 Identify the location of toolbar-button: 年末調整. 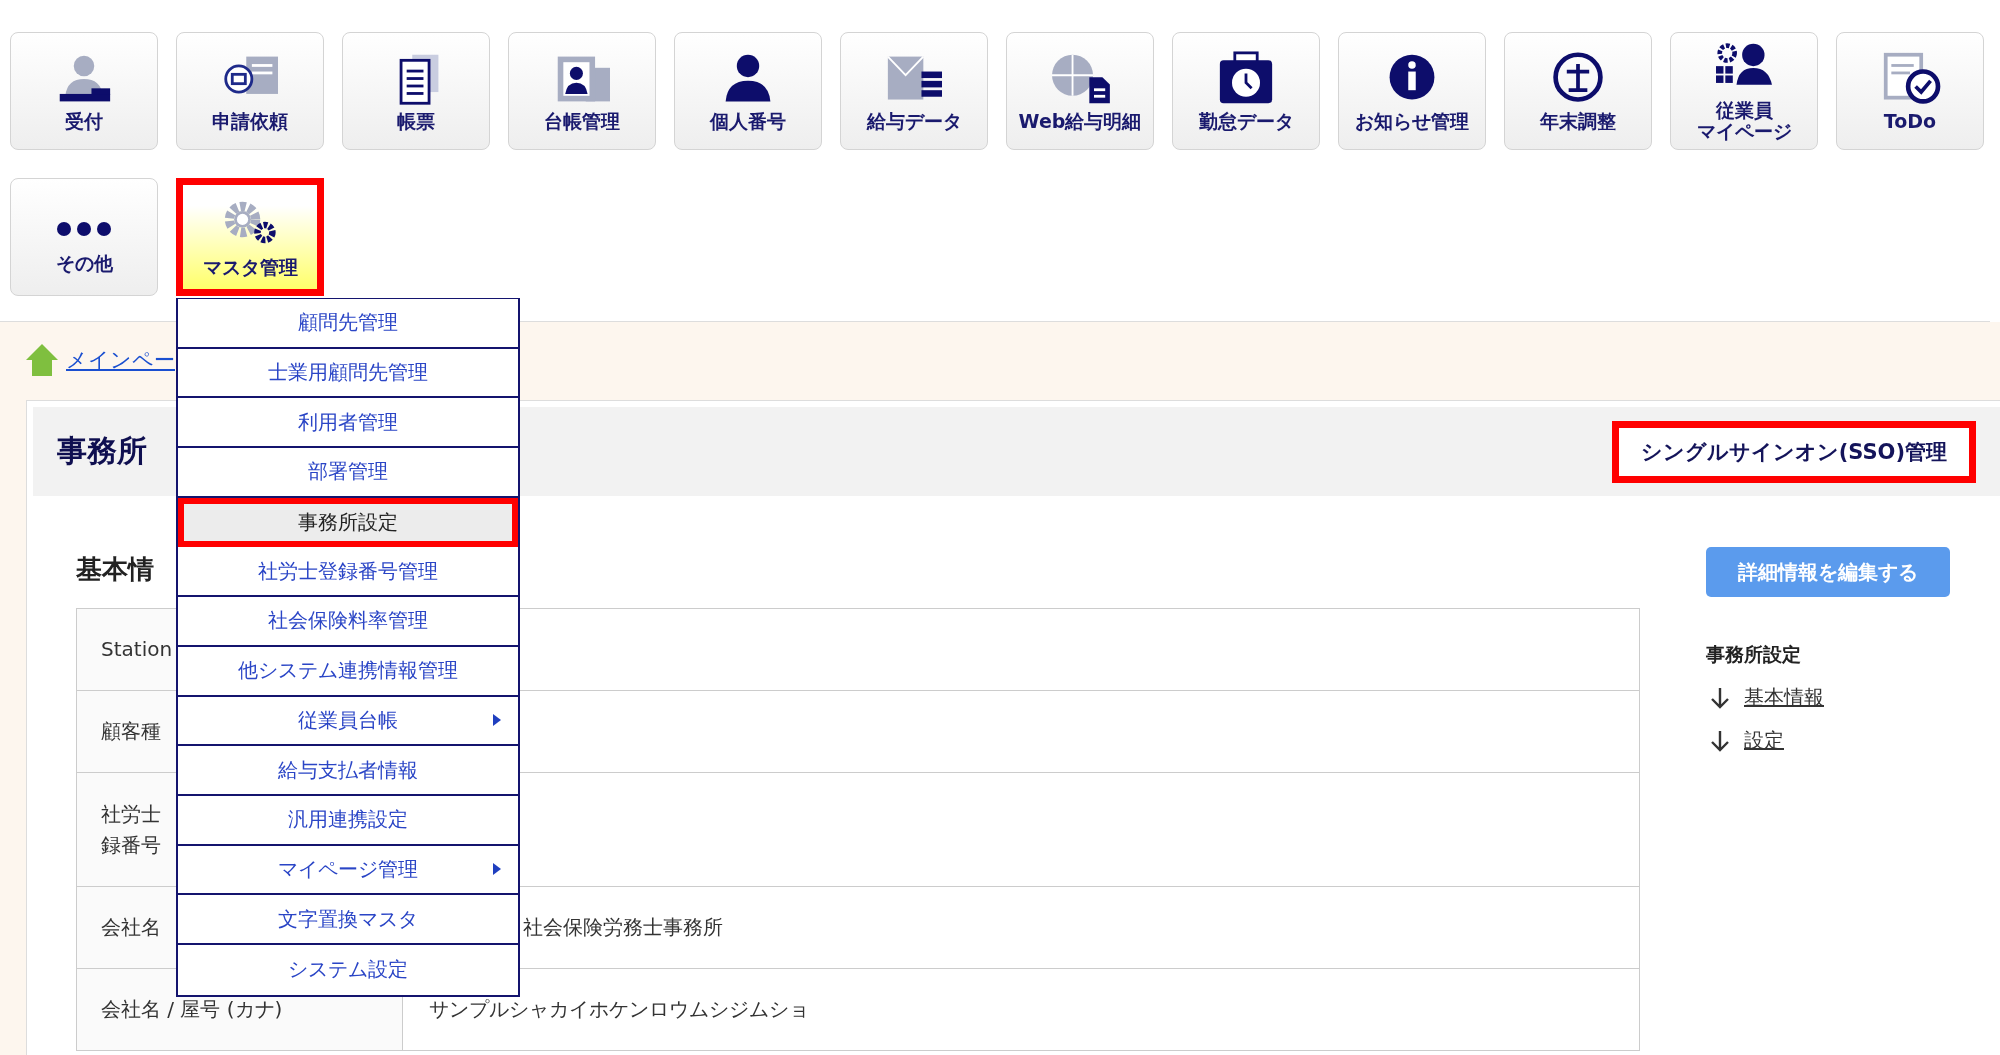
(1578, 91).